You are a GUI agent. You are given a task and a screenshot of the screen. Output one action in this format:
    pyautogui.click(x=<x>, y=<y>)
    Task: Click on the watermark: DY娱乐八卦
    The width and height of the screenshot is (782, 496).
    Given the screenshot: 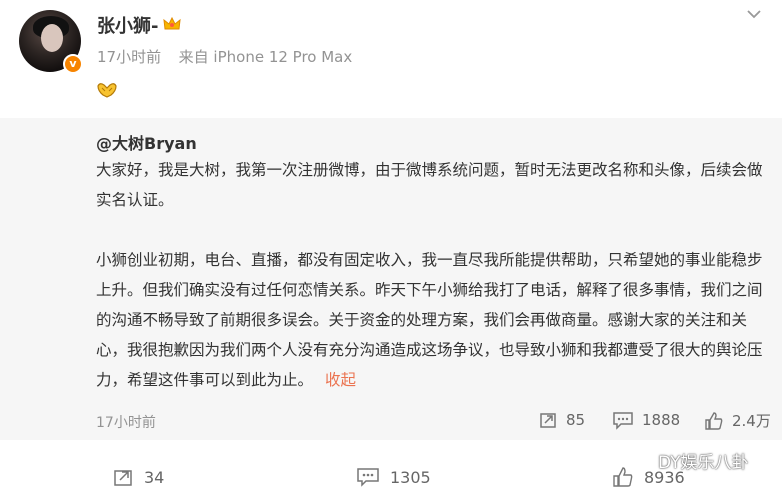 What is the action you would take?
    pyautogui.click(x=688, y=460)
    